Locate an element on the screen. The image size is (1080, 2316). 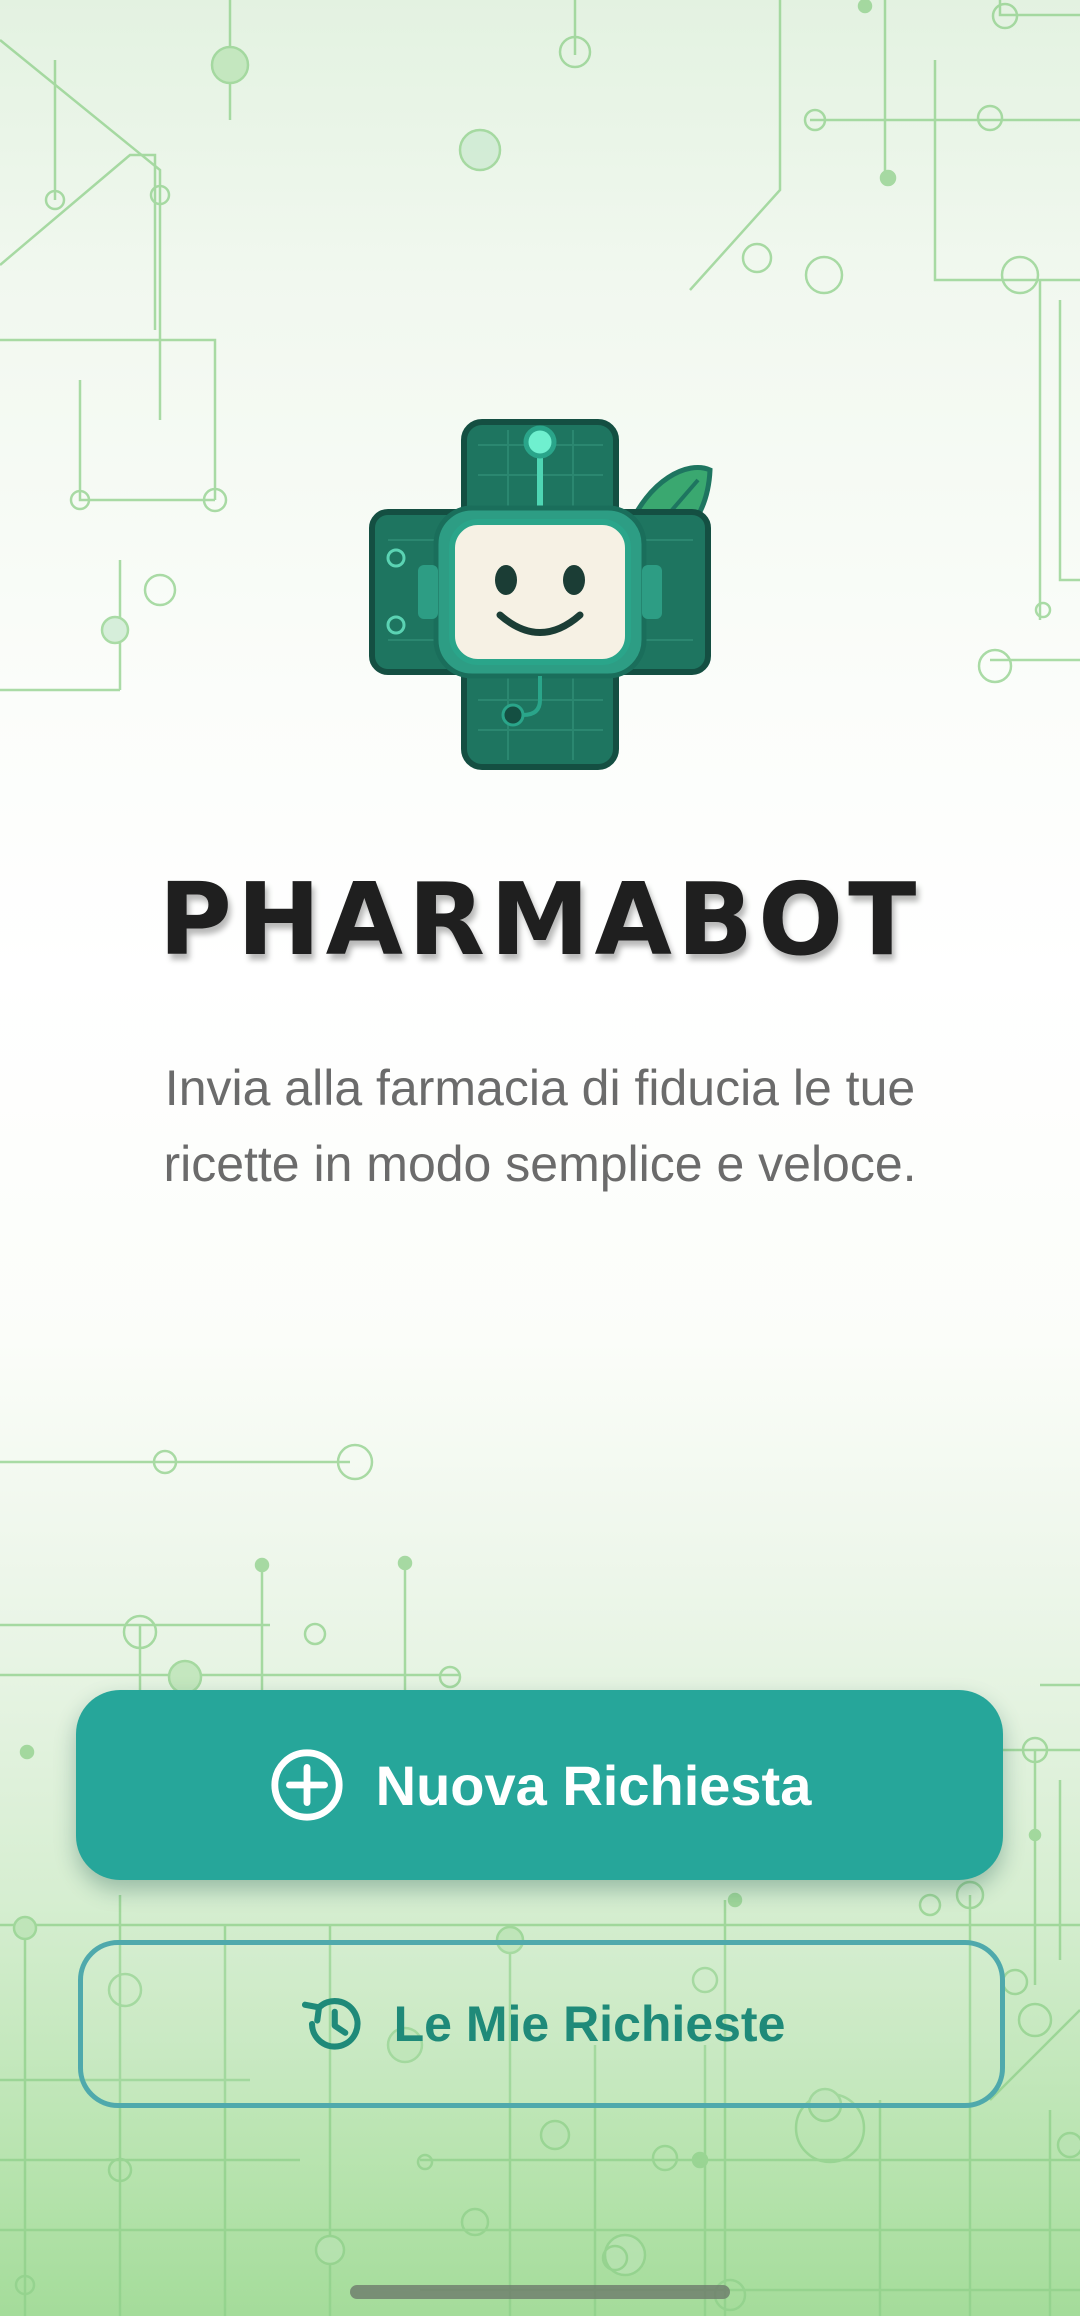
new-request-button: Nuova Richiesta is located at coordinates (539, 1785).